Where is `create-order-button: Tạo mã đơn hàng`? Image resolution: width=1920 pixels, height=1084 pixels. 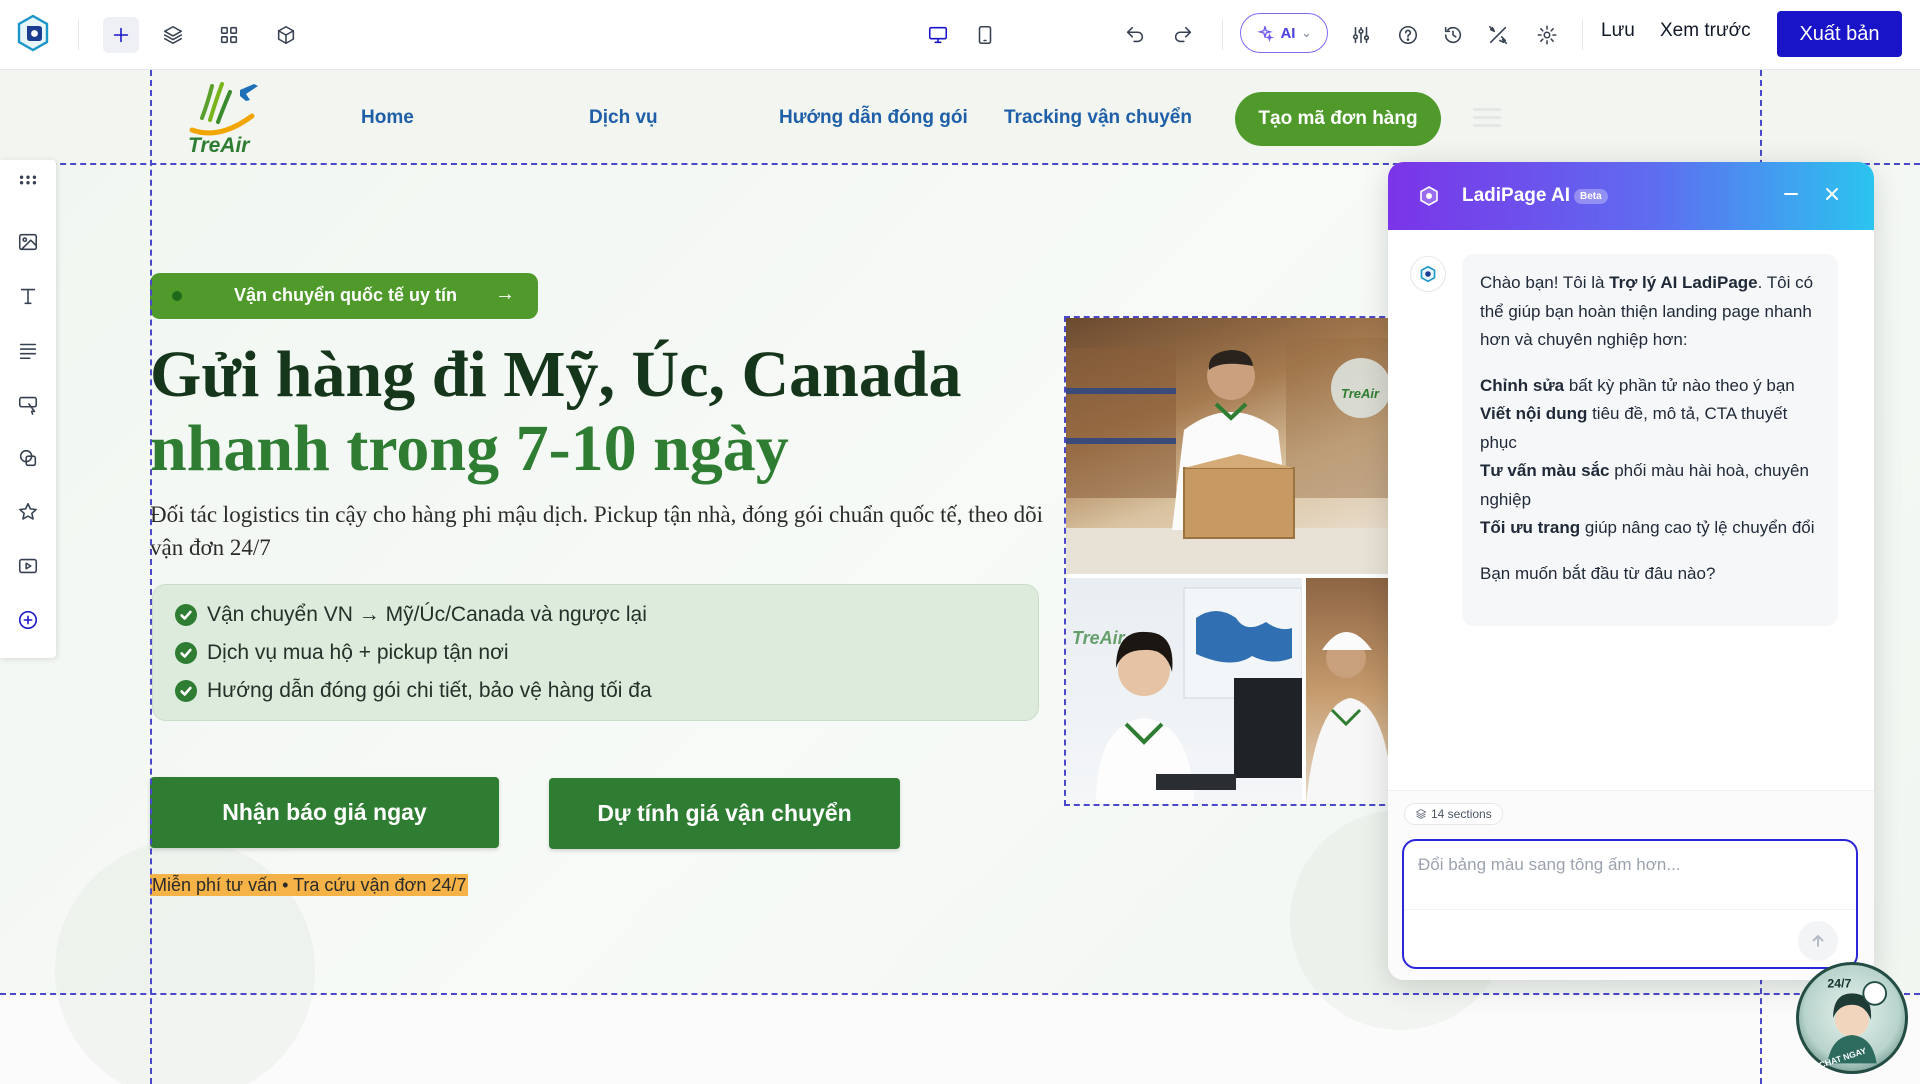 create-order-button: Tạo mã đơn hàng is located at coordinates (1338, 119).